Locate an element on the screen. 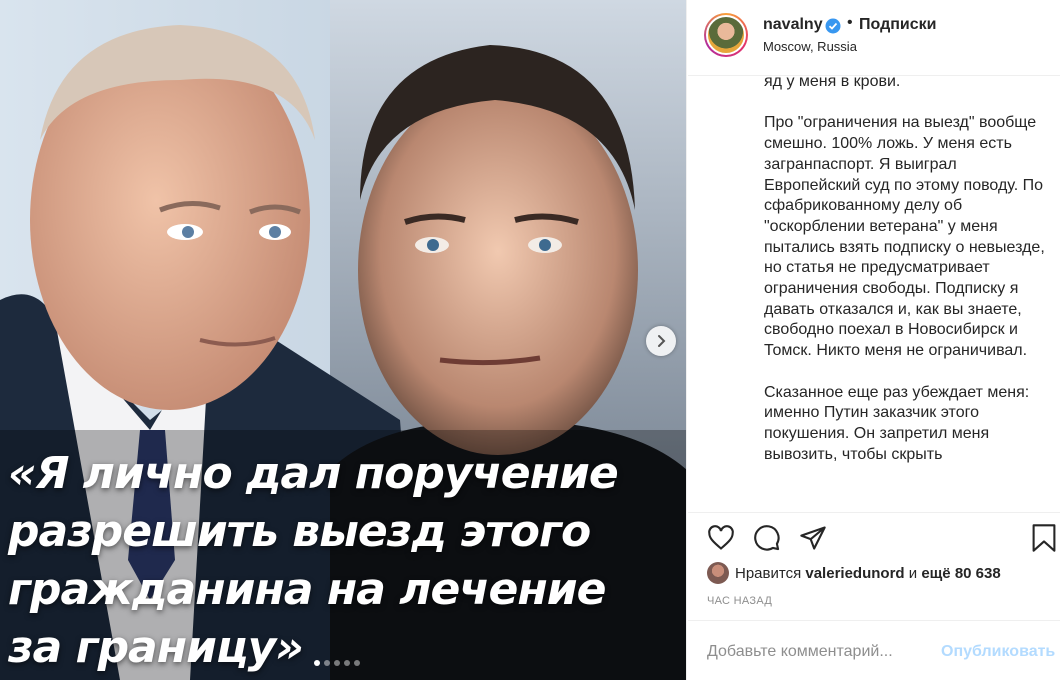  quote-line: за границу» is located at coordinates (156, 647).